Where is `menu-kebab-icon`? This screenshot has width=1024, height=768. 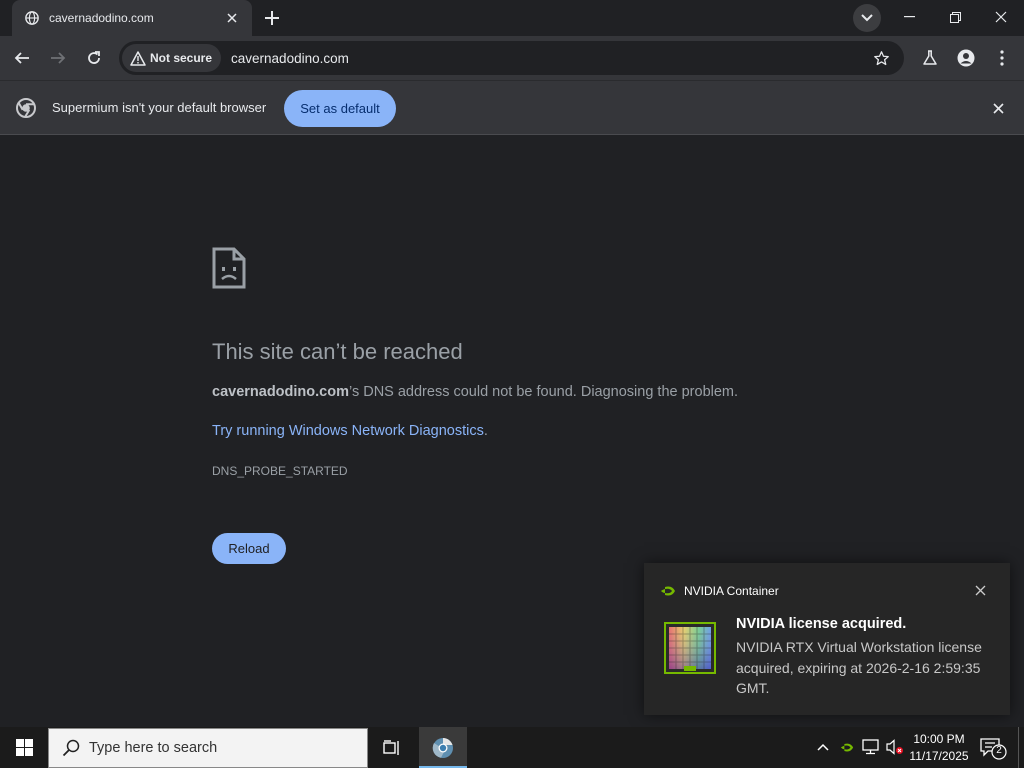
menu-kebab-icon is located at coordinates (1002, 58).